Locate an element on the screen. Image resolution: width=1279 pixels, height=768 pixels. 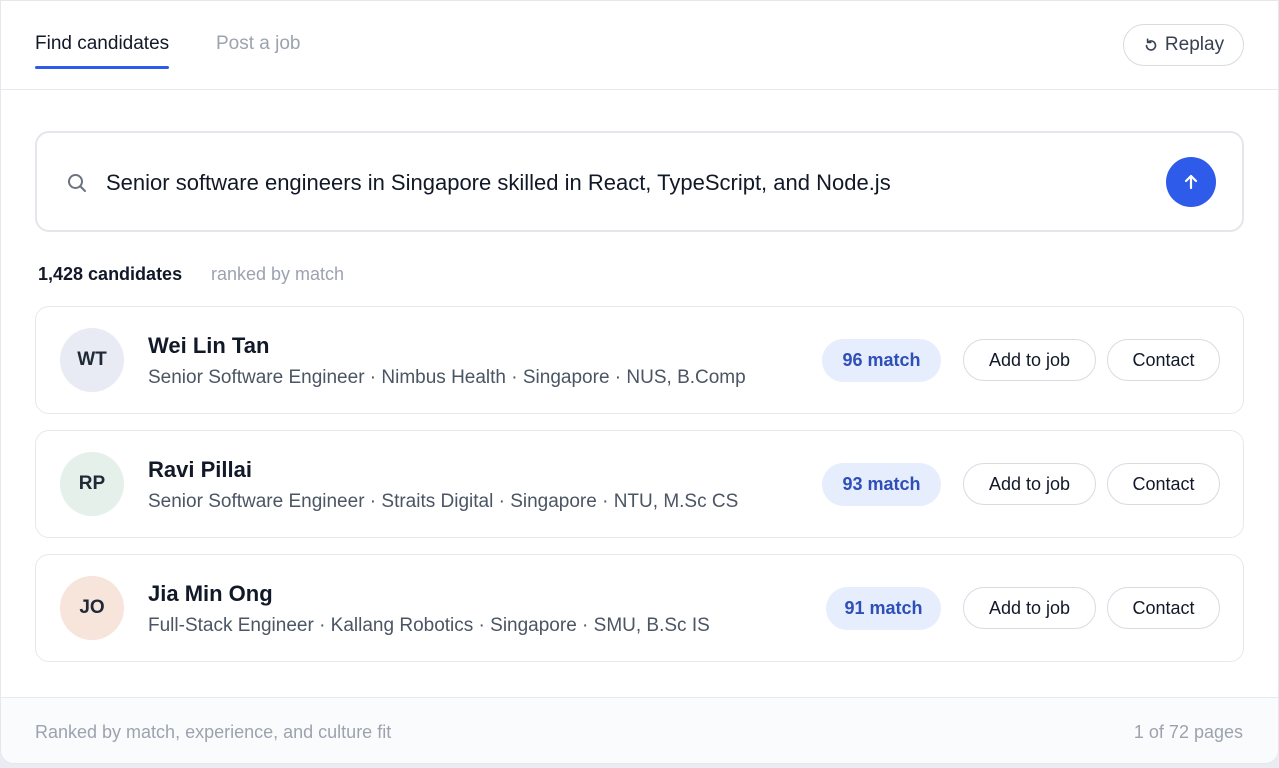
avatar: WT is located at coordinates (92, 360).